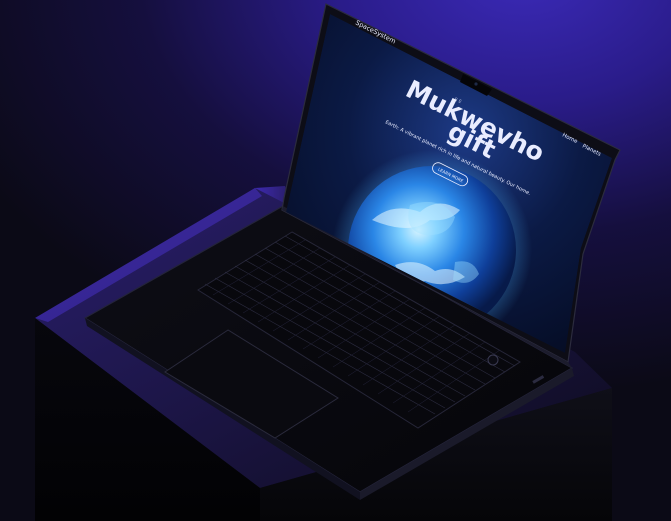 This screenshot has height=521, width=671. What do you see at coordinates (493, 360) in the screenshot?
I see `power-button-icon` at bounding box center [493, 360].